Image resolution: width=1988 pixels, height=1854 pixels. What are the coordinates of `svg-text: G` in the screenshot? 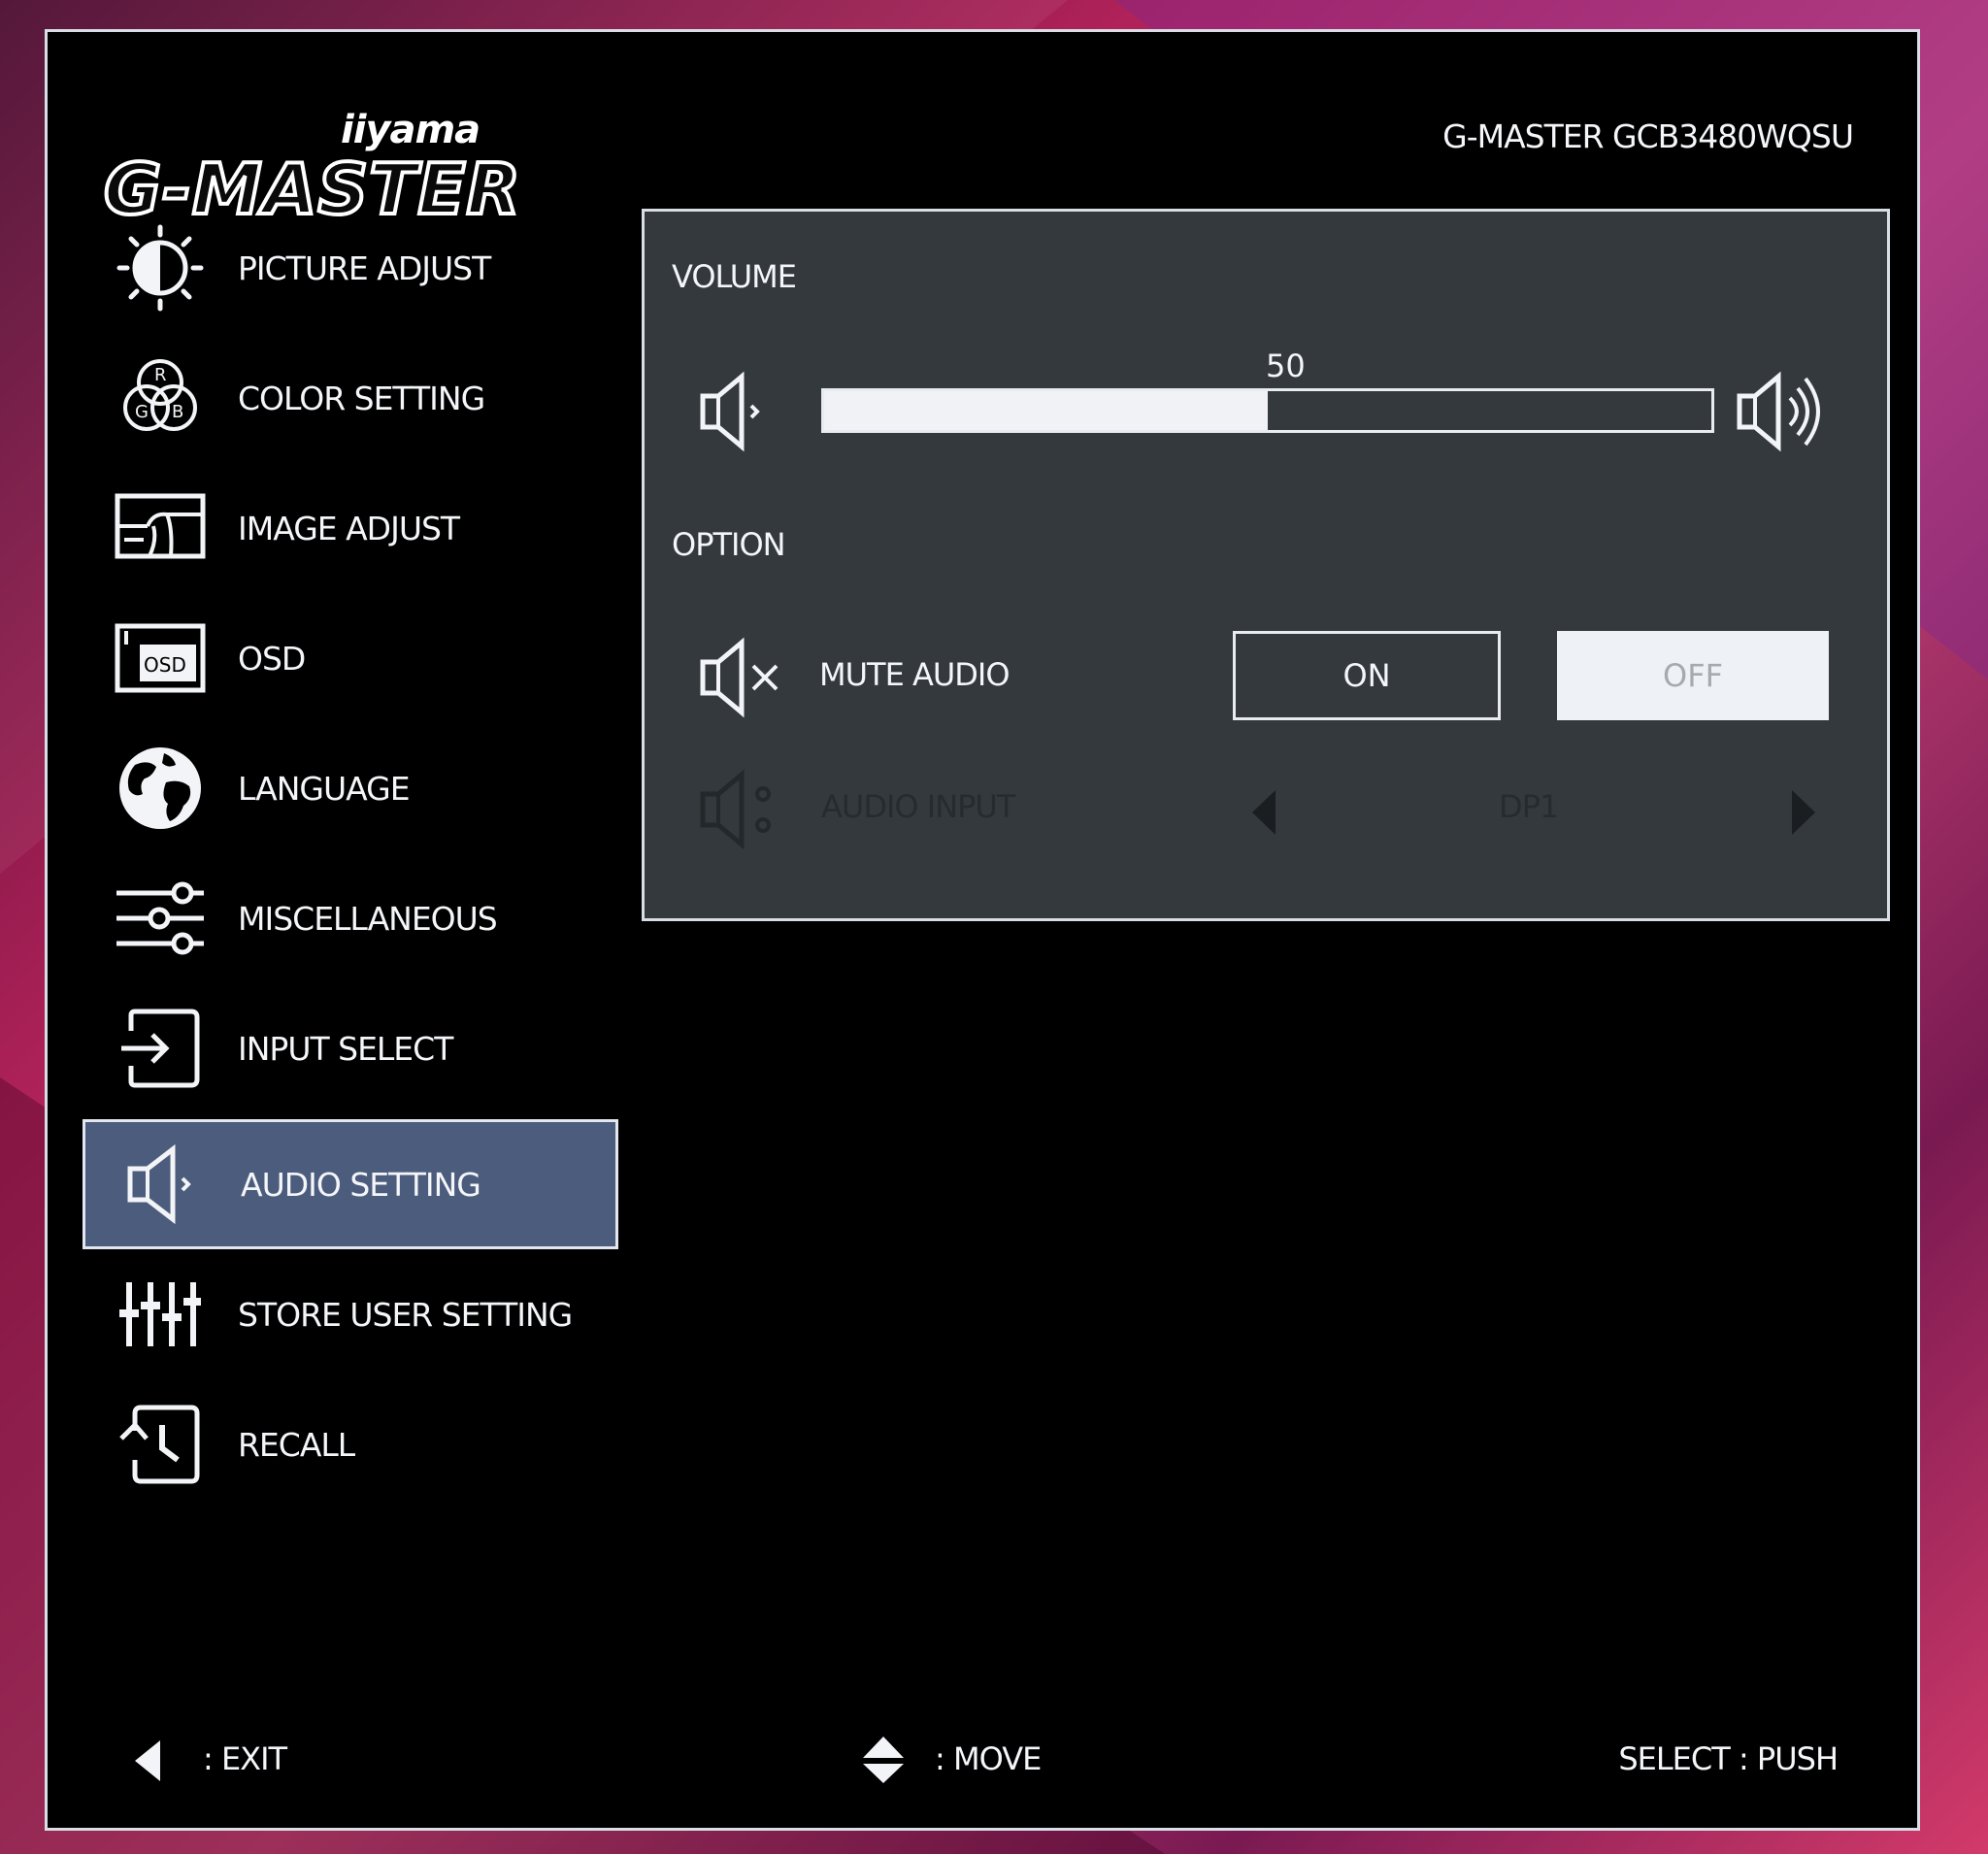 It's located at (142, 412).